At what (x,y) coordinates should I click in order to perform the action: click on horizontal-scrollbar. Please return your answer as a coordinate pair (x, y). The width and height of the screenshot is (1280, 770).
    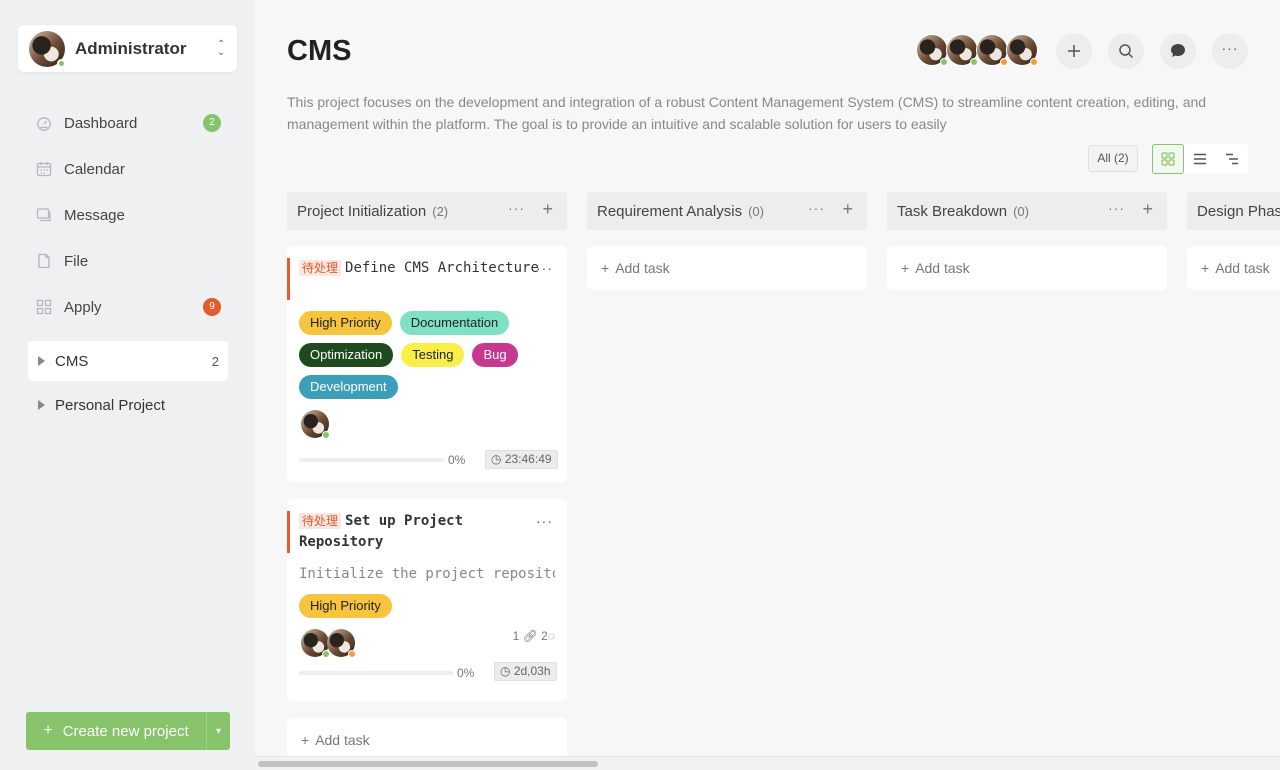
    Looking at the image, I should click on (767, 763).